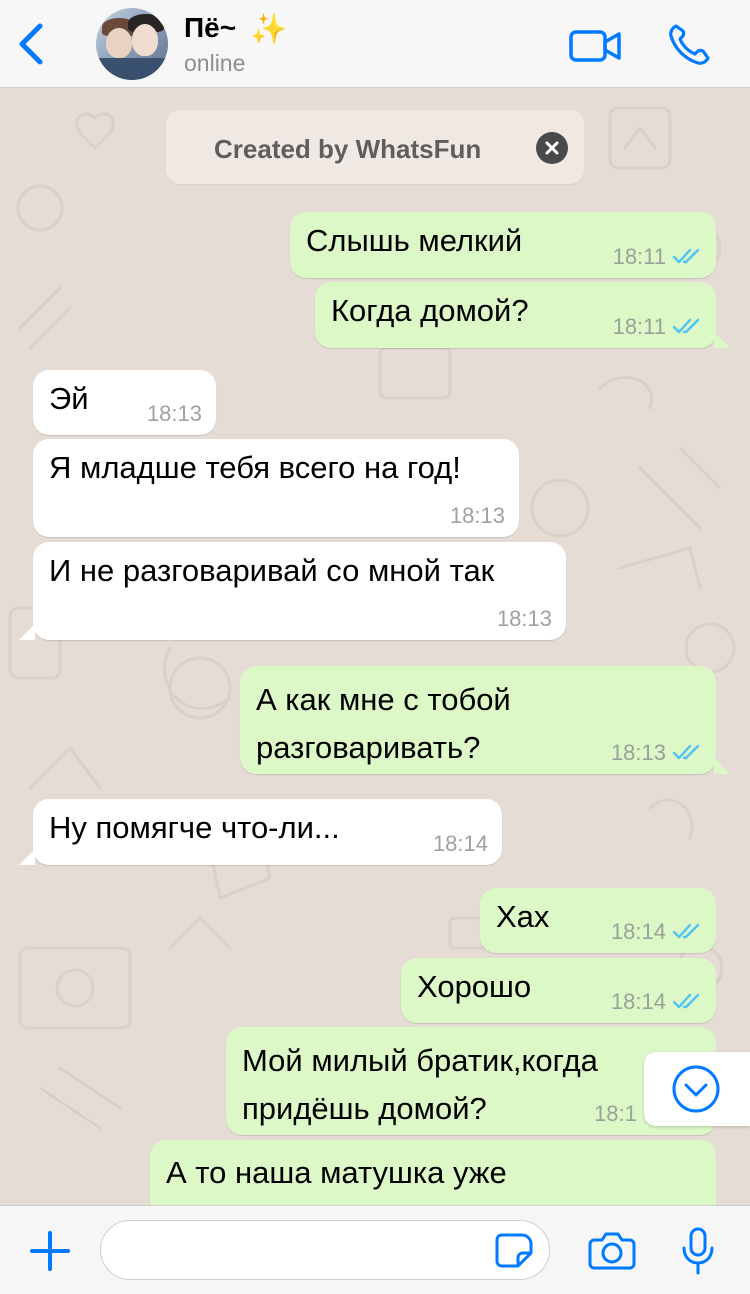  What do you see at coordinates (414, 240) in the screenshot?
I see `message-text: Слышь мелкий` at bounding box center [414, 240].